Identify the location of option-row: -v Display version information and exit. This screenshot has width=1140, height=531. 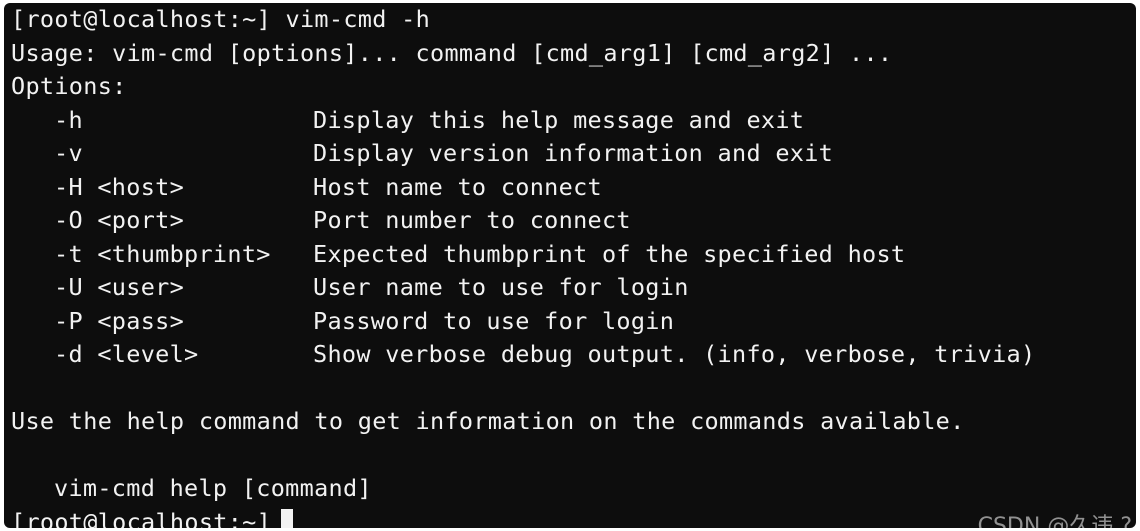
(573, 154).